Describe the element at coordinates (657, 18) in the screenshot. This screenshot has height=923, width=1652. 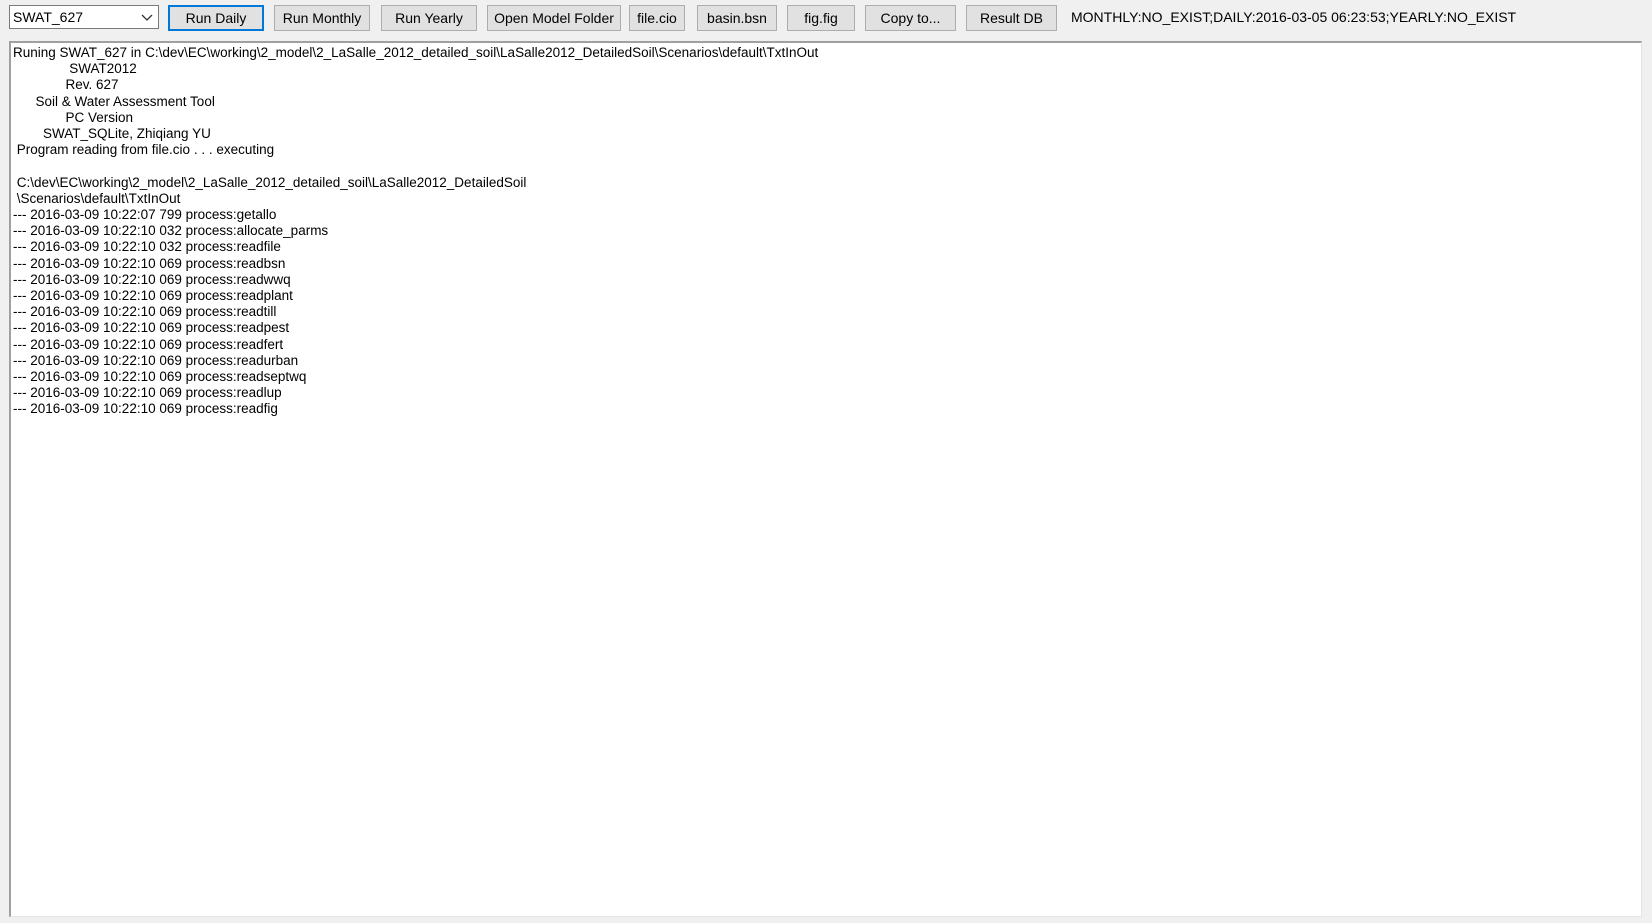
I see `file-cio-button: file.cio` at that location.